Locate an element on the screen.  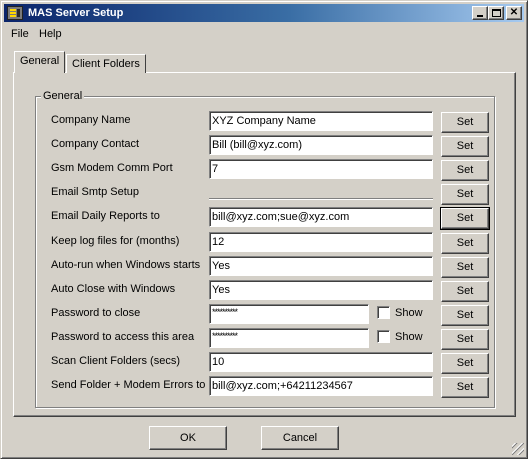
send-errors-label: Send Folder + Modem Errors to is located at coordinates (128, 385).